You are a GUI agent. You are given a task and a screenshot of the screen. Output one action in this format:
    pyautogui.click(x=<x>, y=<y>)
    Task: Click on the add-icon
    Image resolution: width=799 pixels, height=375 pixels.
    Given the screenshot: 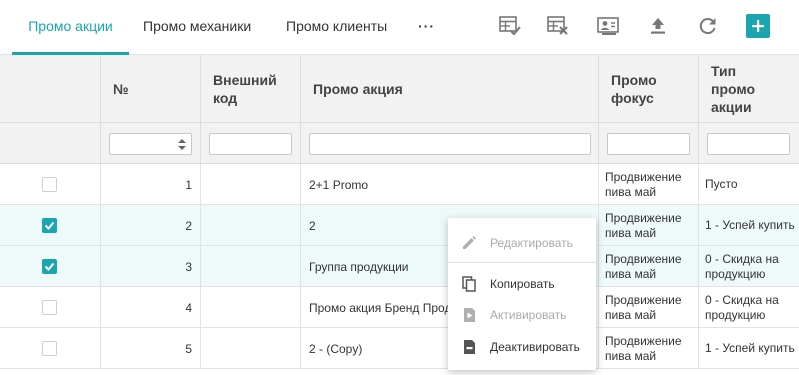 What is the action you would take?
    pyautogui.click(x=758, y=26)
    